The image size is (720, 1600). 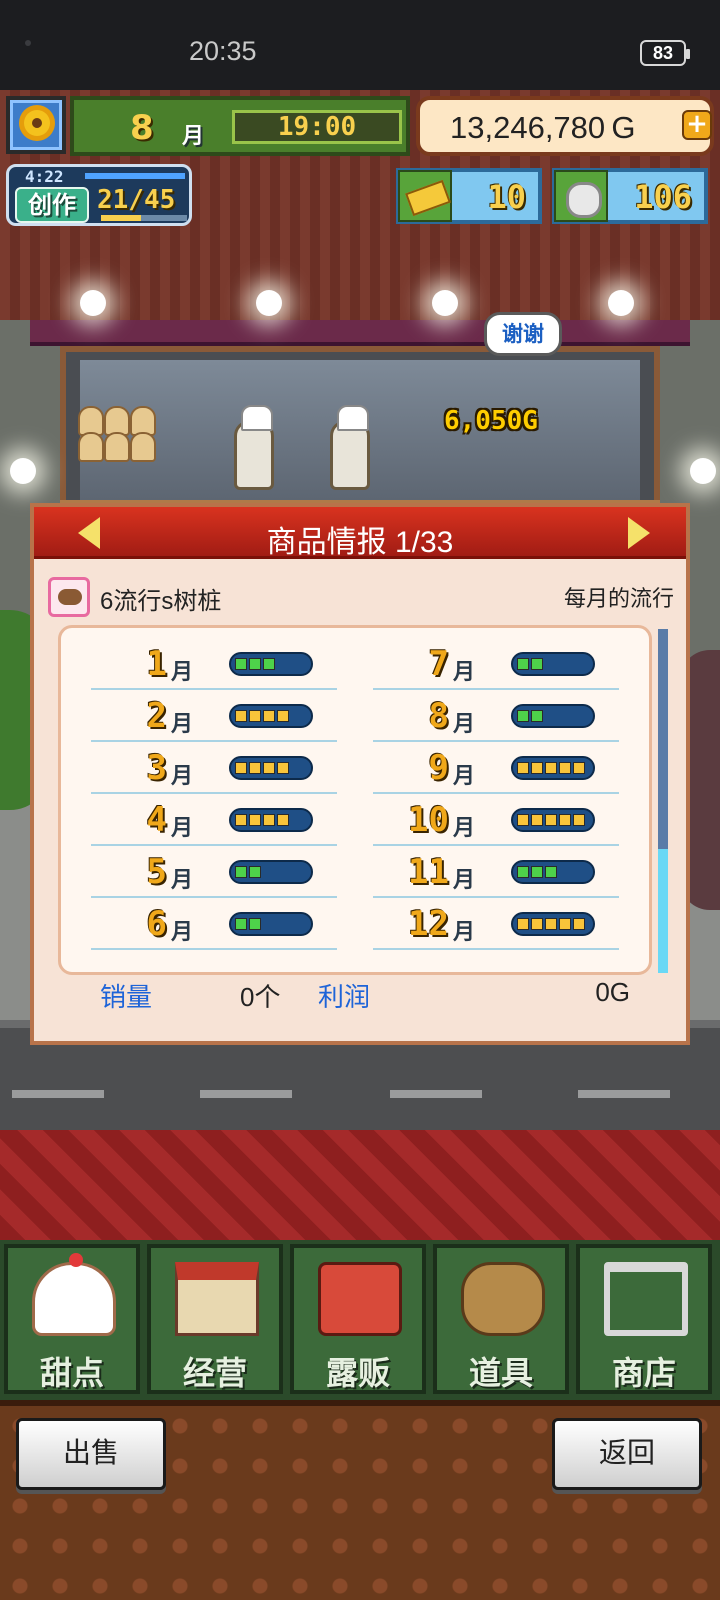 What do you see at coordinates (663, 801) in the screenshot?
I see `scrollbar` at bounding box center [663, 801].